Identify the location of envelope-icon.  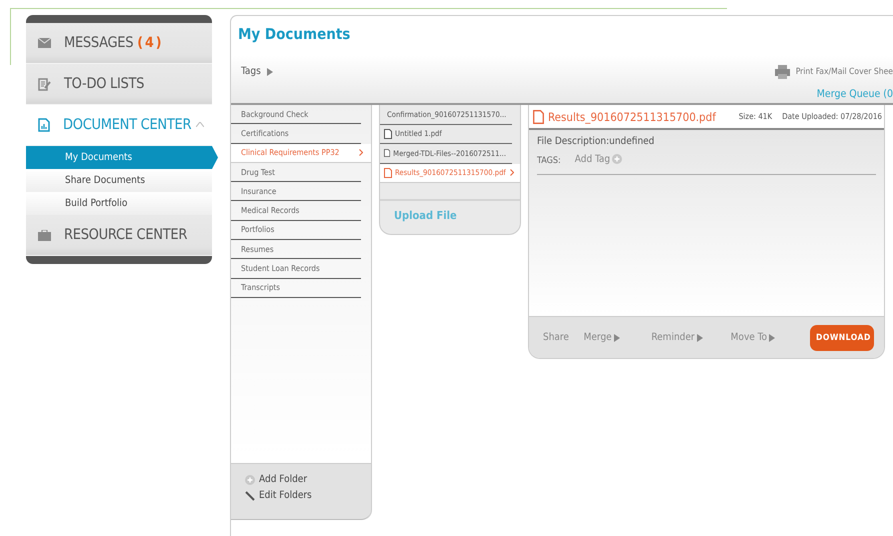
(44, 43).